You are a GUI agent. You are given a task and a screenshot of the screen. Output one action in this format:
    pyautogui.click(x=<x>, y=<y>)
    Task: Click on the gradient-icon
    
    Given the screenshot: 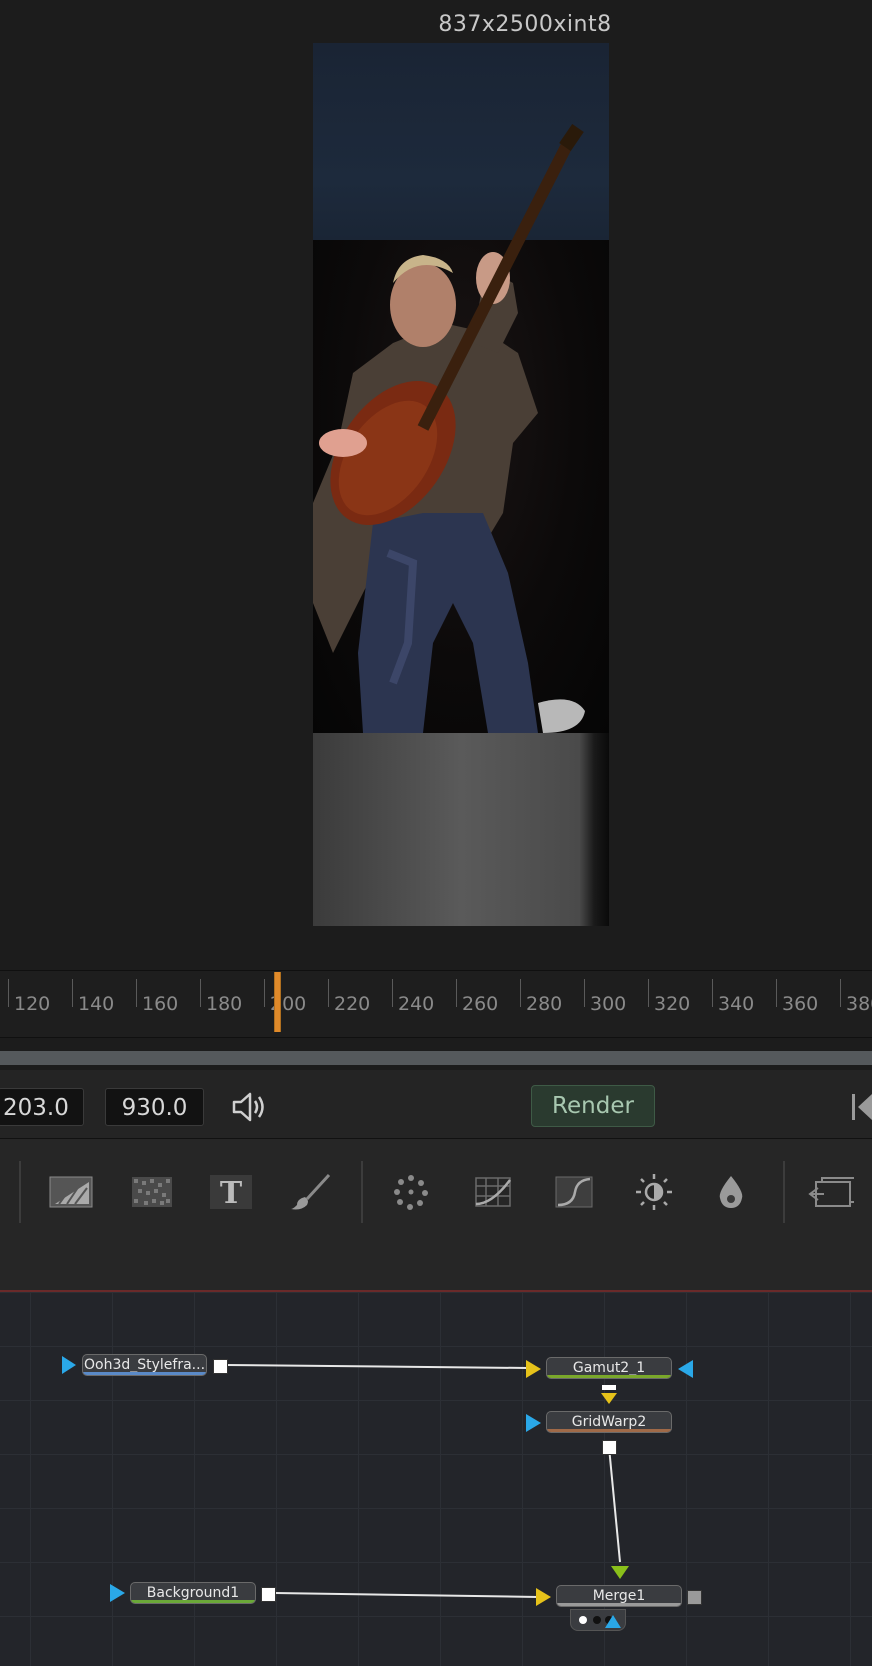 What is the action you would take?
    pyautogui.click(x=71, y=1192)
    